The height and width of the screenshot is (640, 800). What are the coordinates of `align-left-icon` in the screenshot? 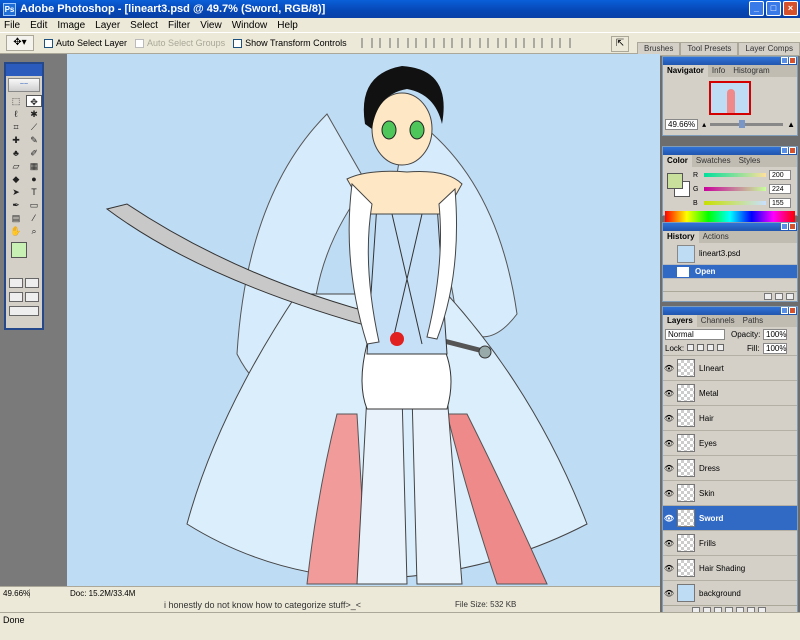 It's located at (420, 43).